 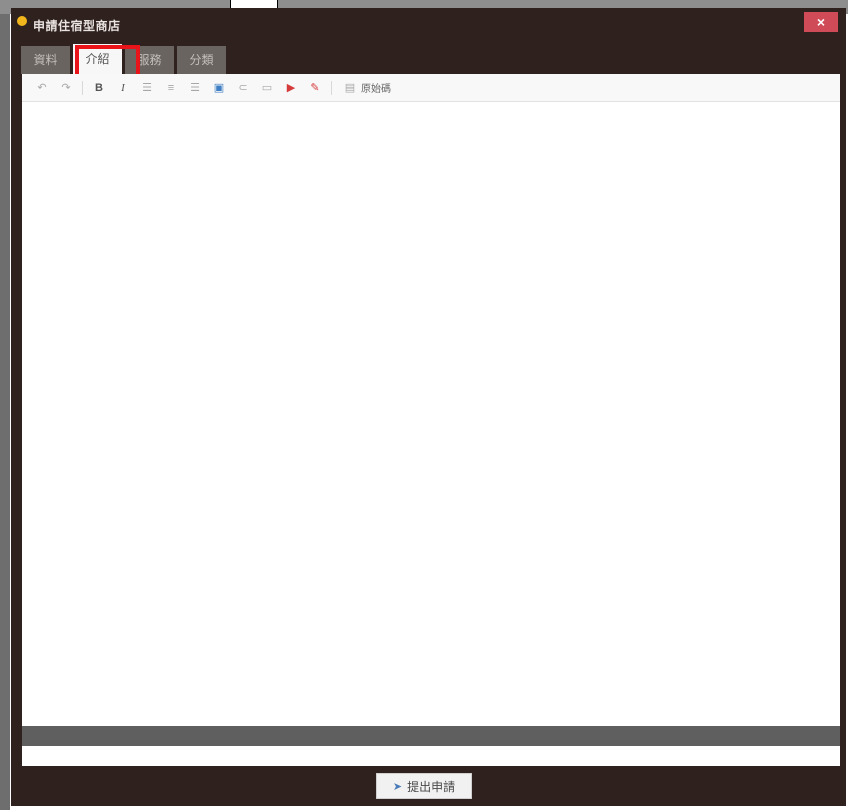 I want to click on send-icon: ➤, so click(x=397, y=786).